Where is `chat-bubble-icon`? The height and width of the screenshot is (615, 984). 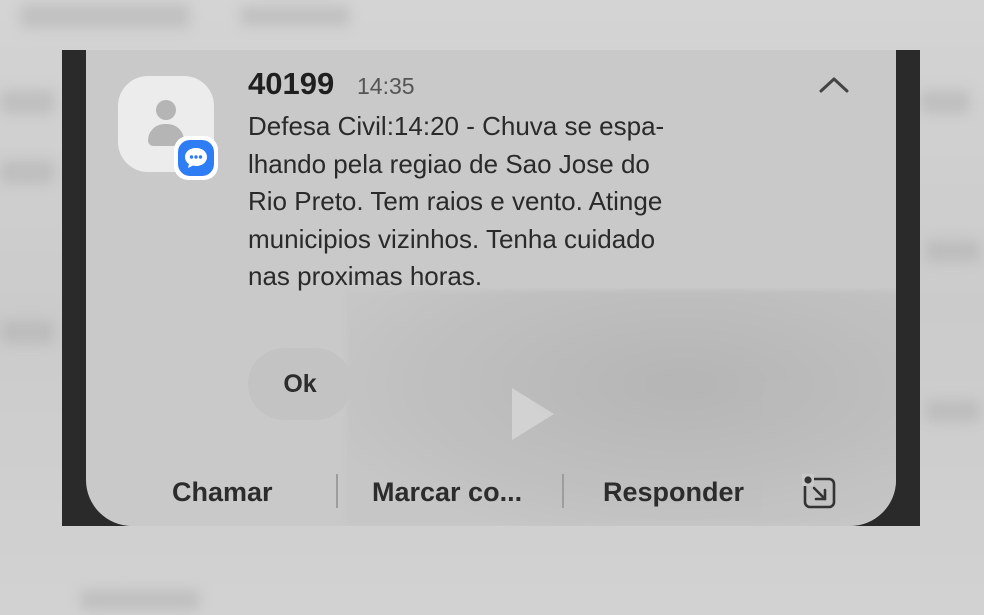 chat-bubble-icon is located at coordinates (196, 158).